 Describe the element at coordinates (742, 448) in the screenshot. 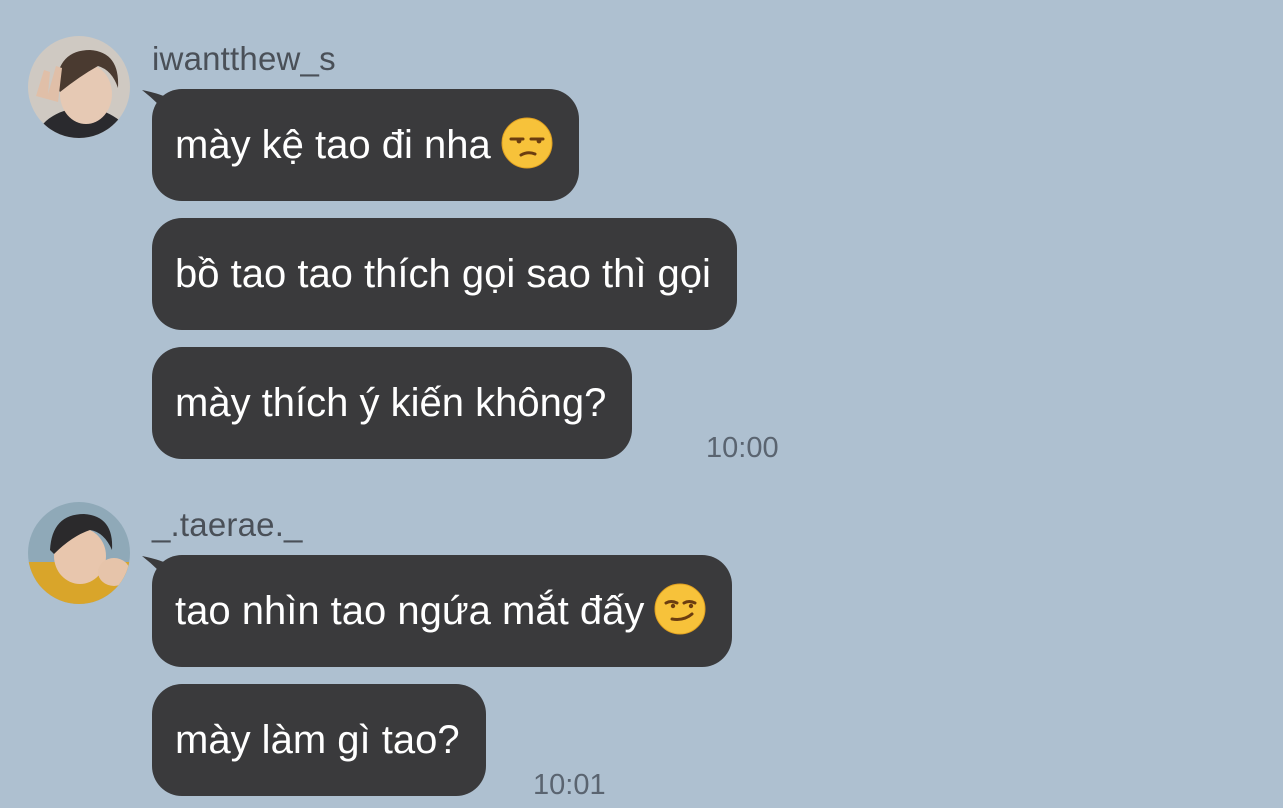

I see `message-timestamp: 10:00` at that location.